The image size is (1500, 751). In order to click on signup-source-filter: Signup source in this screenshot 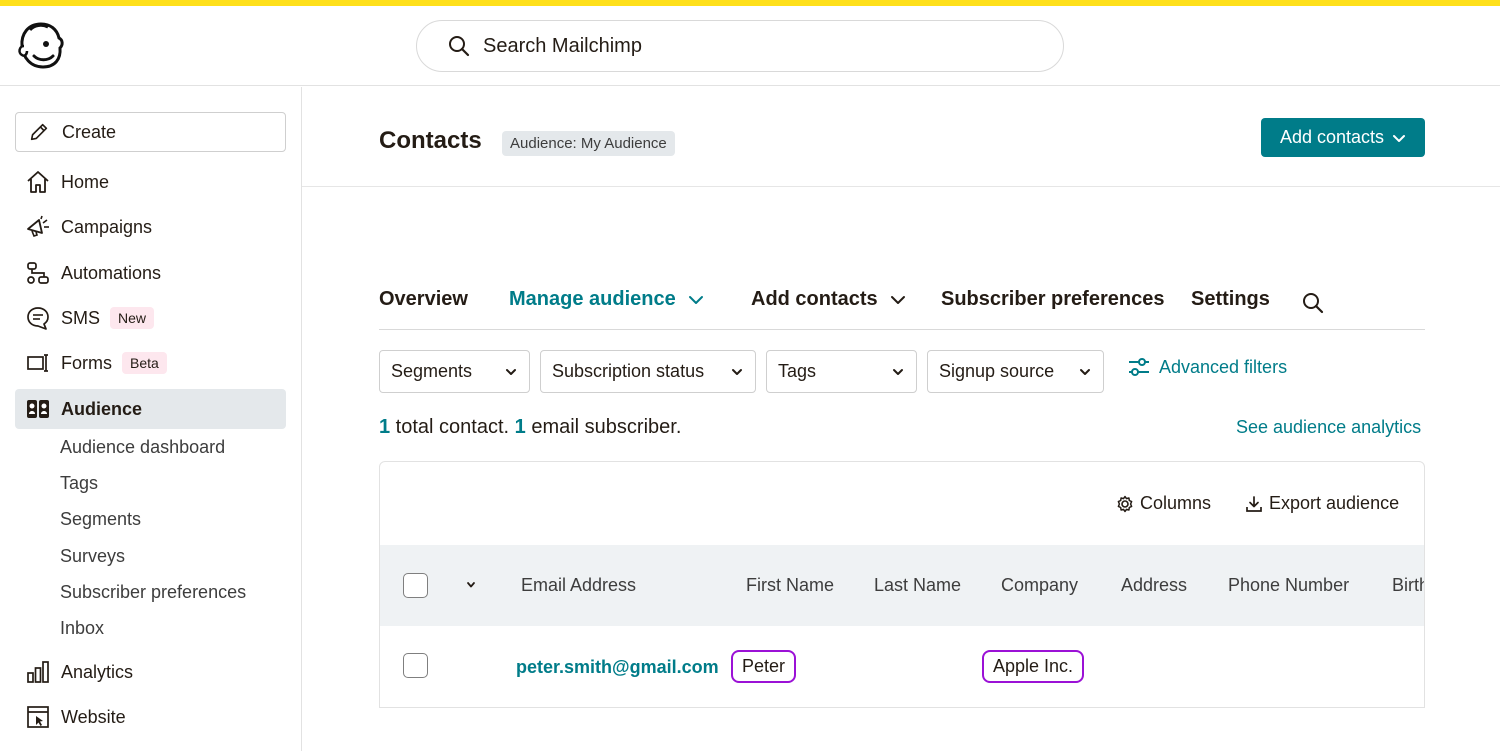, I will do `click(1015, 371)`.